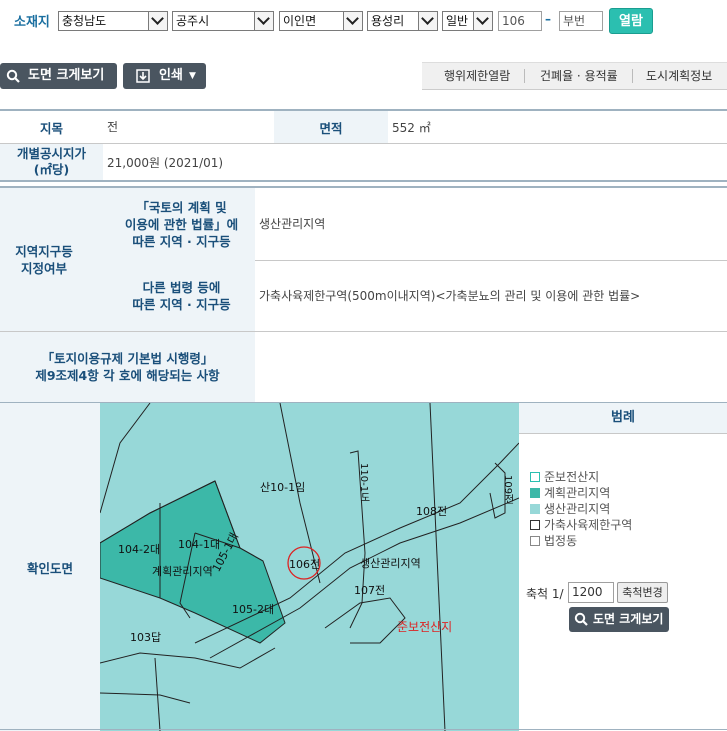  What do you see at coordinates (390, 563) in the screenshot?
I see `map-zone-label: 생산관리지역` at bounding box center [390, 563].